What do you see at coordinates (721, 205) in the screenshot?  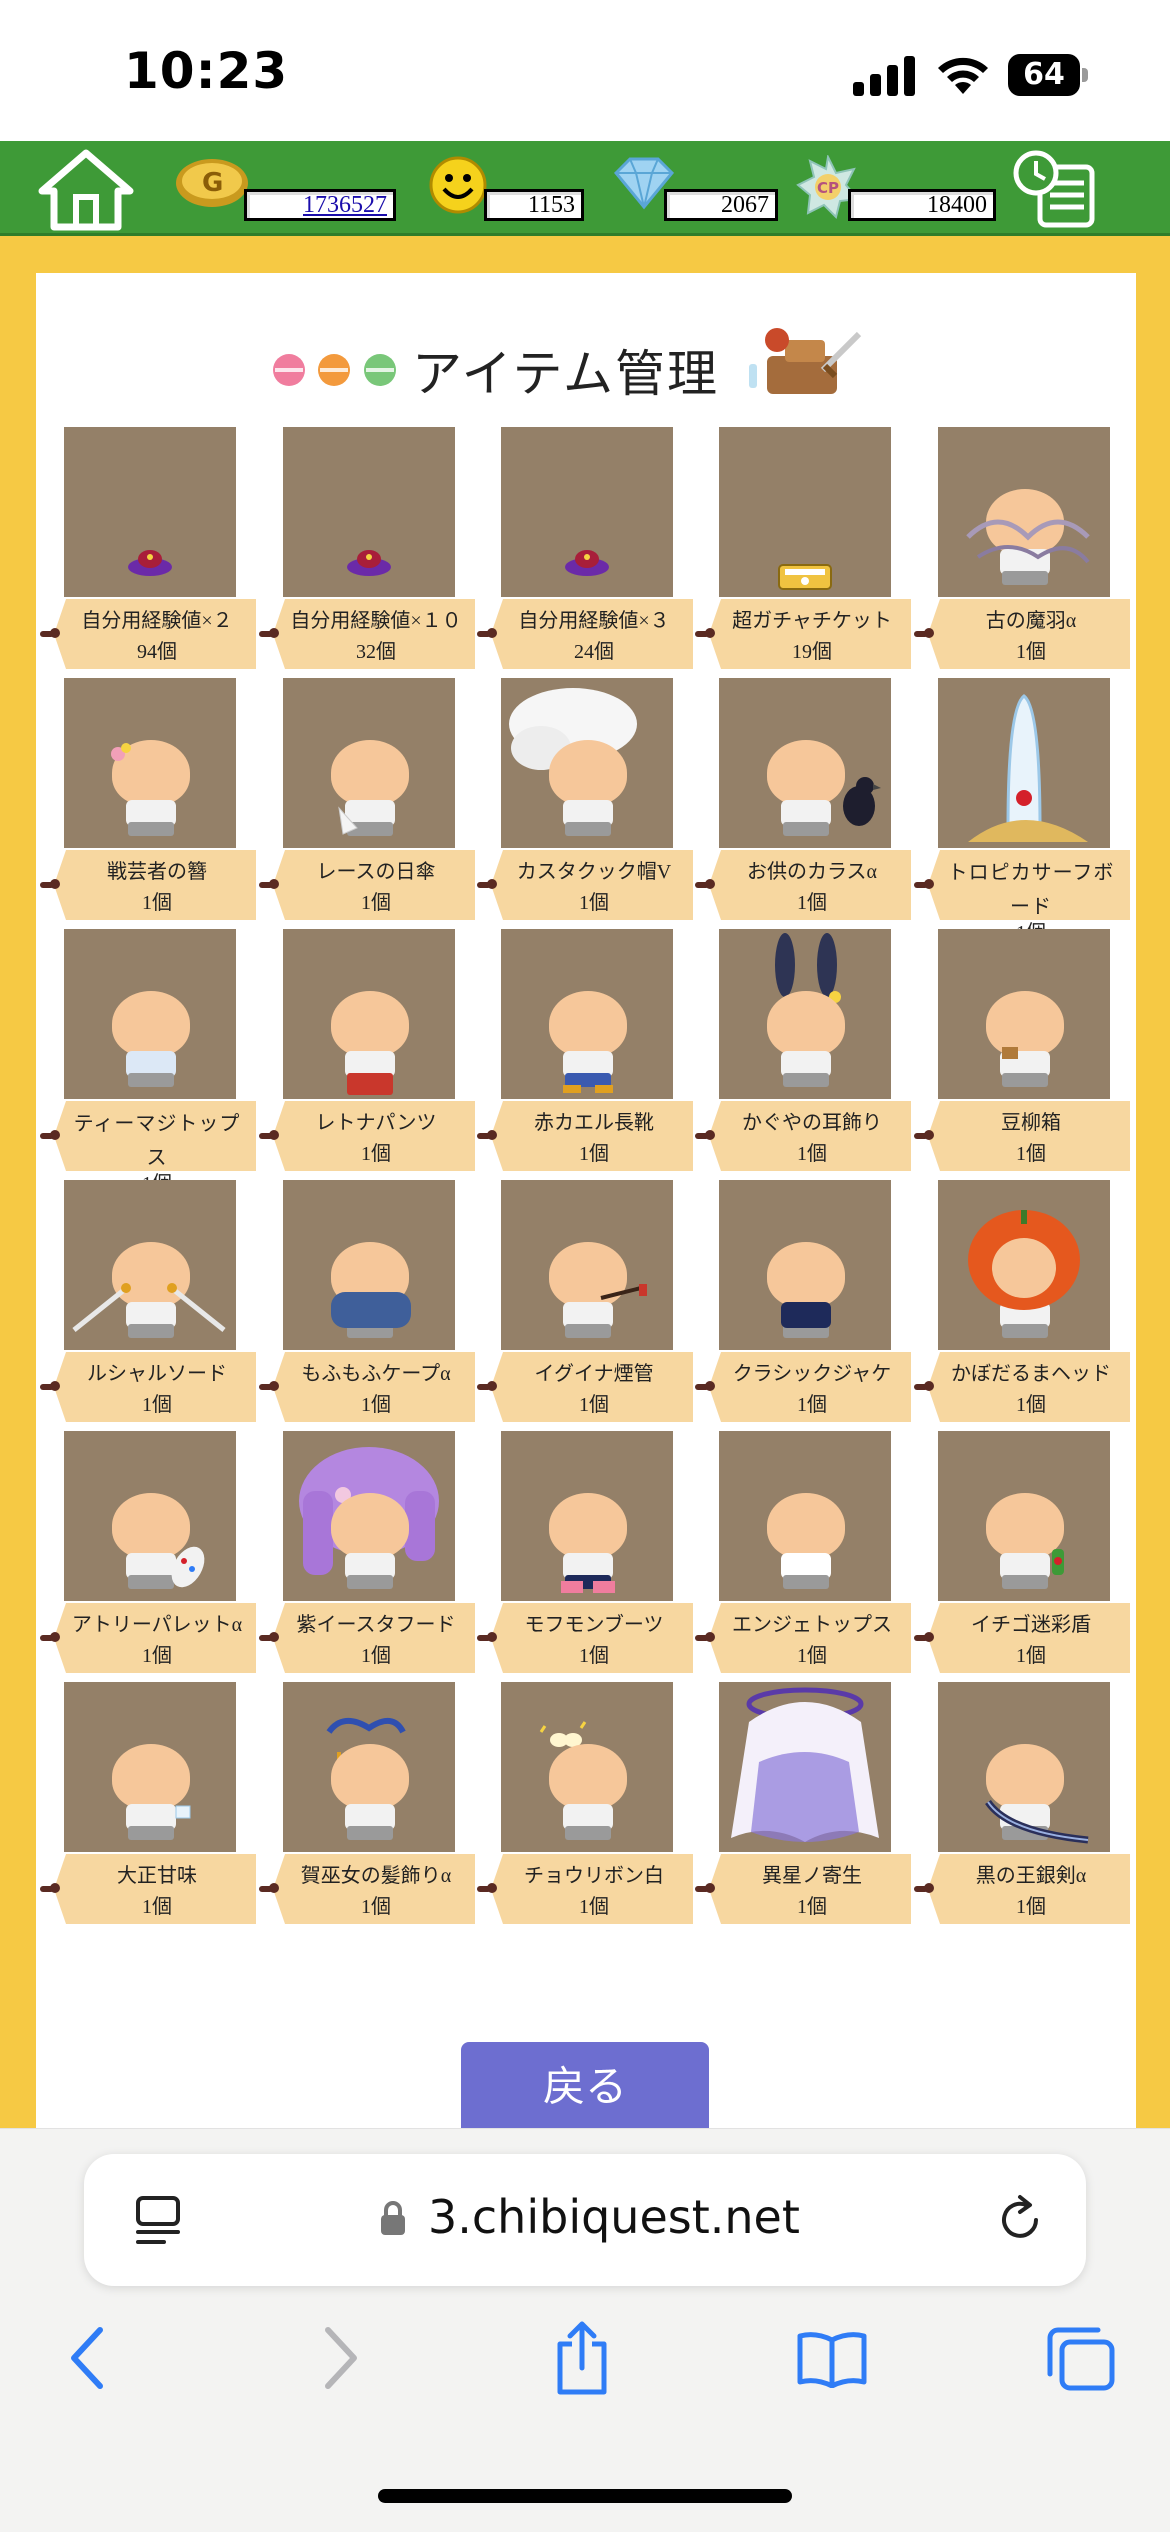 I see `diamond-value: 2067` at bounding box center [721, 205].